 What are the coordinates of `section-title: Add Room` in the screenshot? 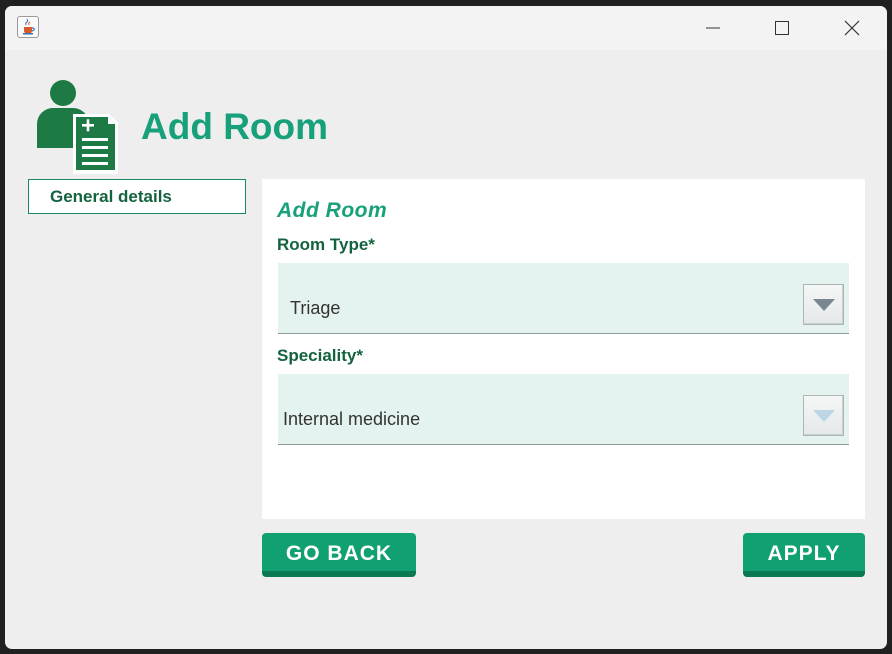 It's located at (332, 210).